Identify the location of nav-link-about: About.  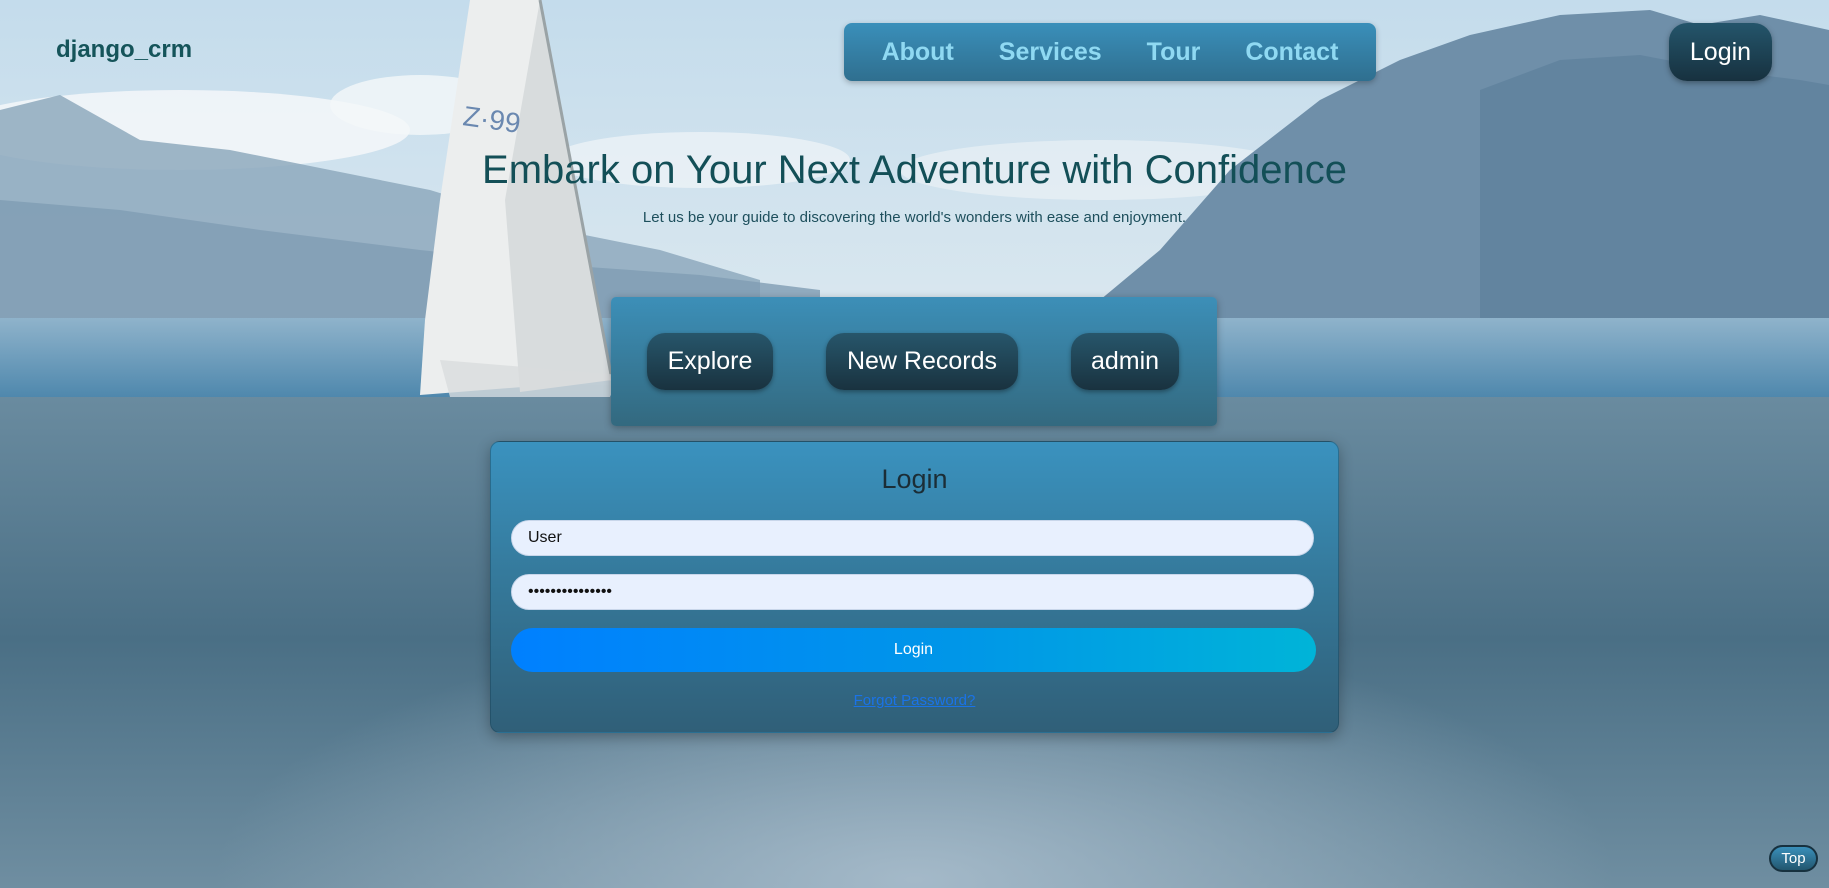
(918, 52).